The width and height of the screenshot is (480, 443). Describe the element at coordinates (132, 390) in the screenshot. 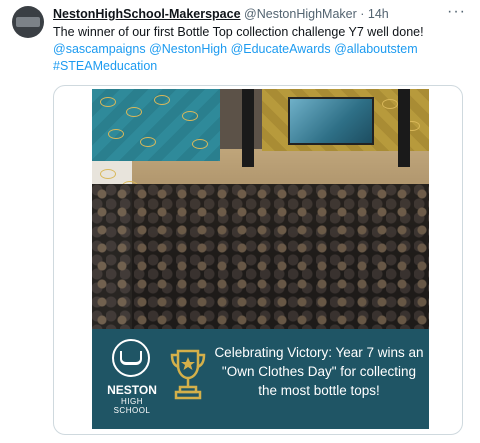

I see `school-name: NESTON` at that location.